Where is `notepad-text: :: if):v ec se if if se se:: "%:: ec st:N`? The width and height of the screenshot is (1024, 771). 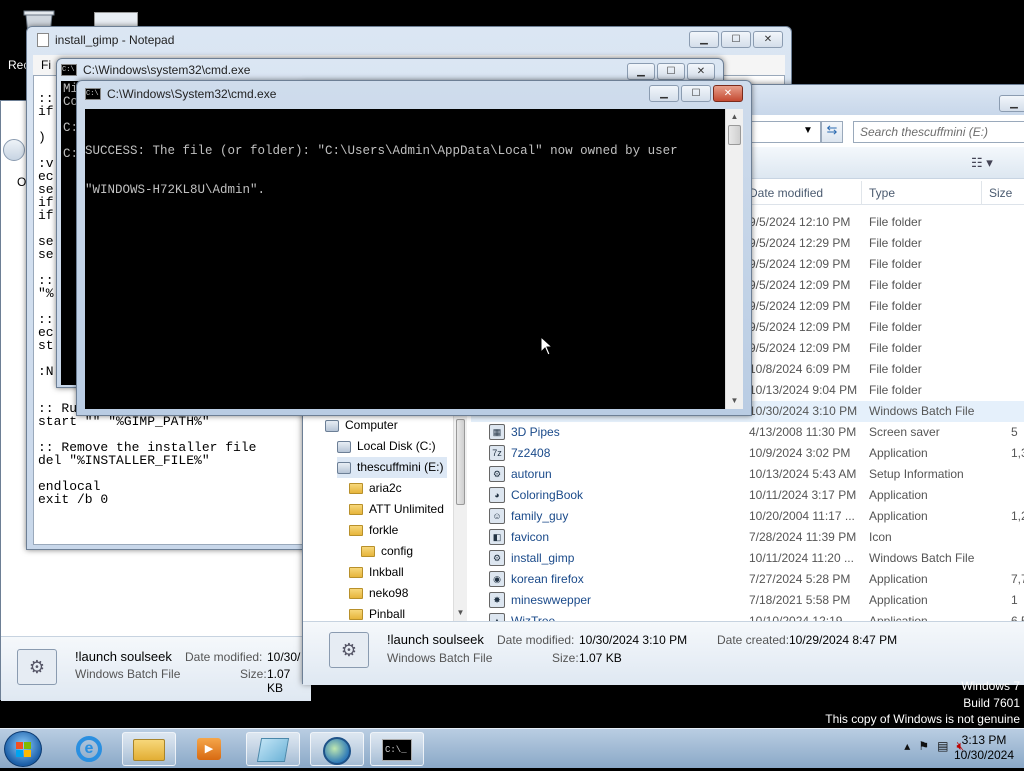
notepad-text: :: if):v ec se if if se se:: "%:: ec st:N is located at coordinates (46, 235).